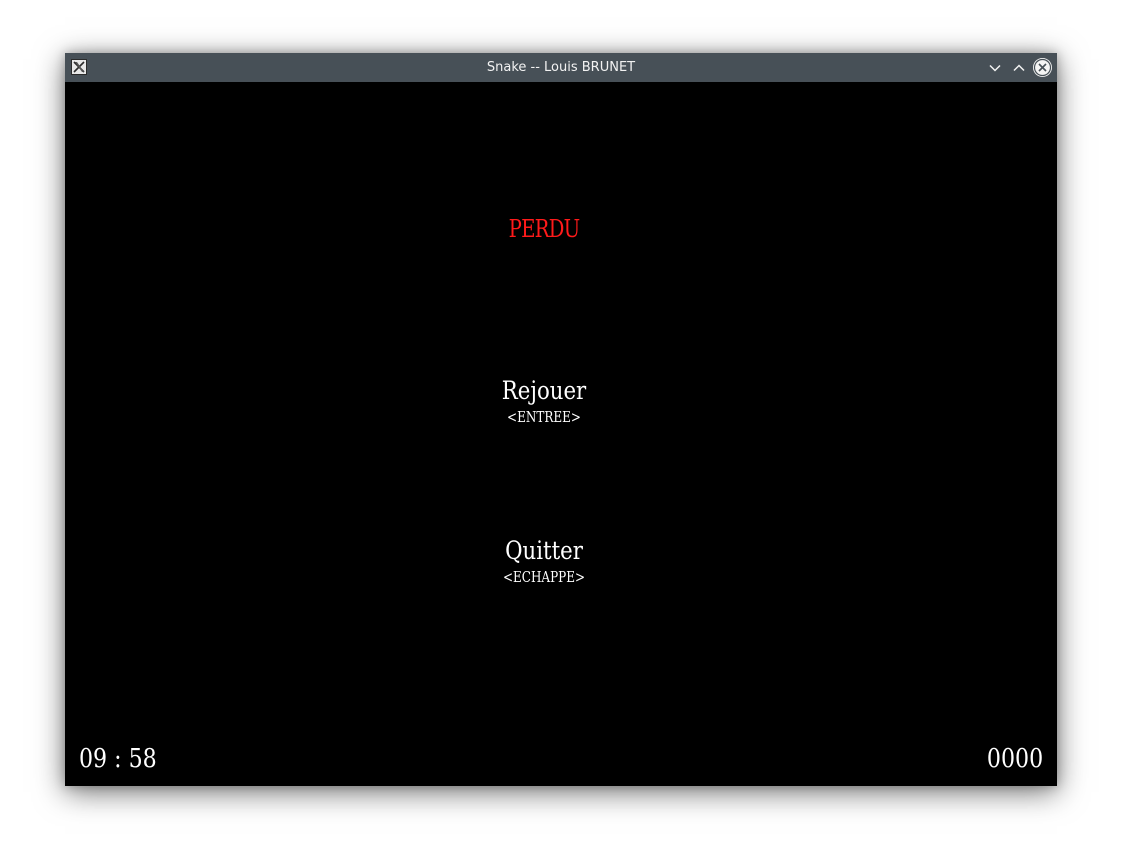 The height and width of the screenshot is (863, 1122). I want to click on maximize-button, so click(1018, 67).